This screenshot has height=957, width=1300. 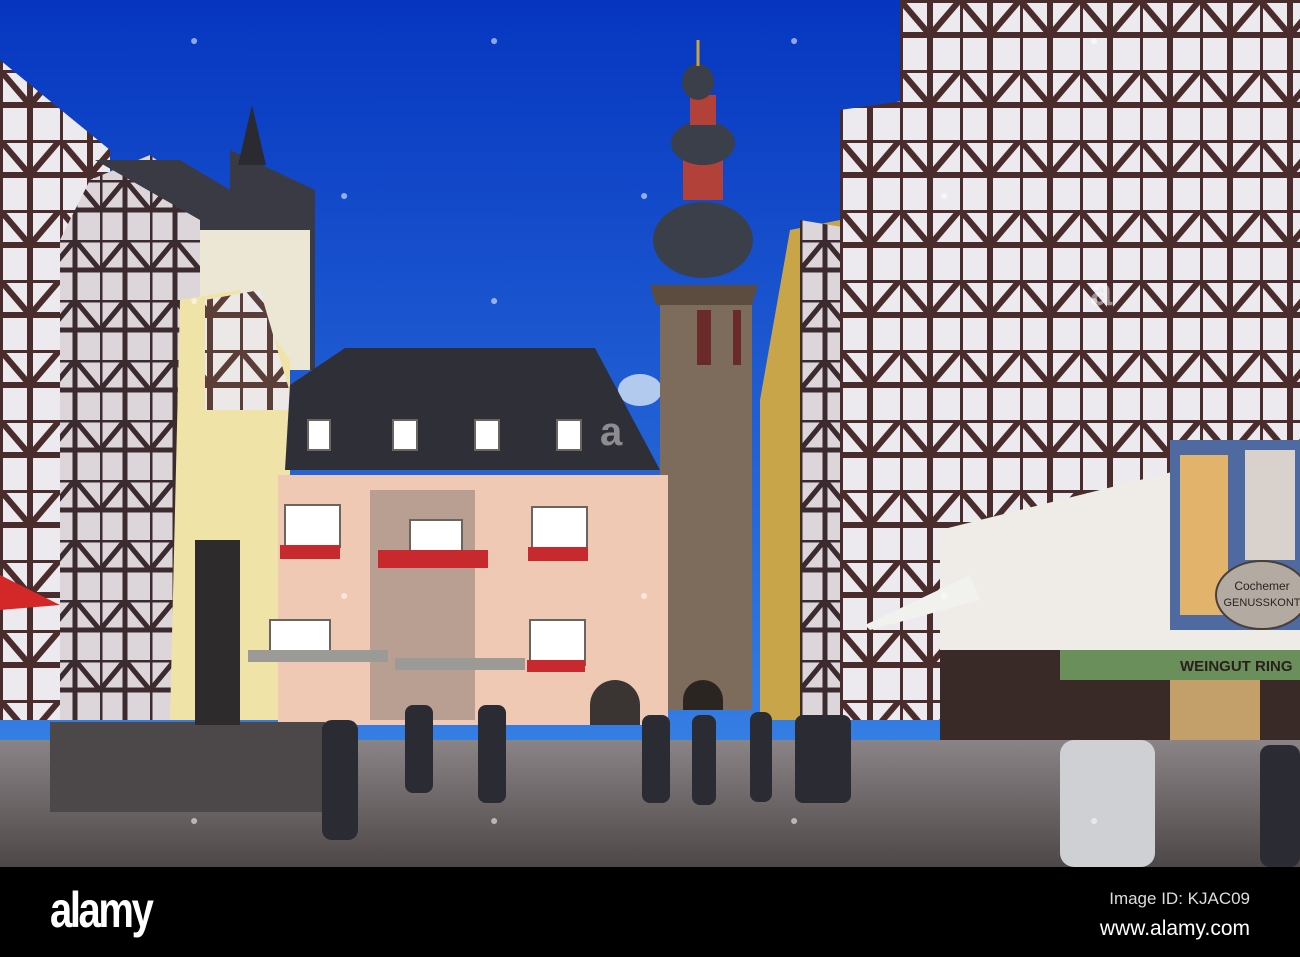 What do you see at coordinates (1174, 928) in the screenshot?
I see `website-url: www.alamy.com` at bounding box center [1174, 928].